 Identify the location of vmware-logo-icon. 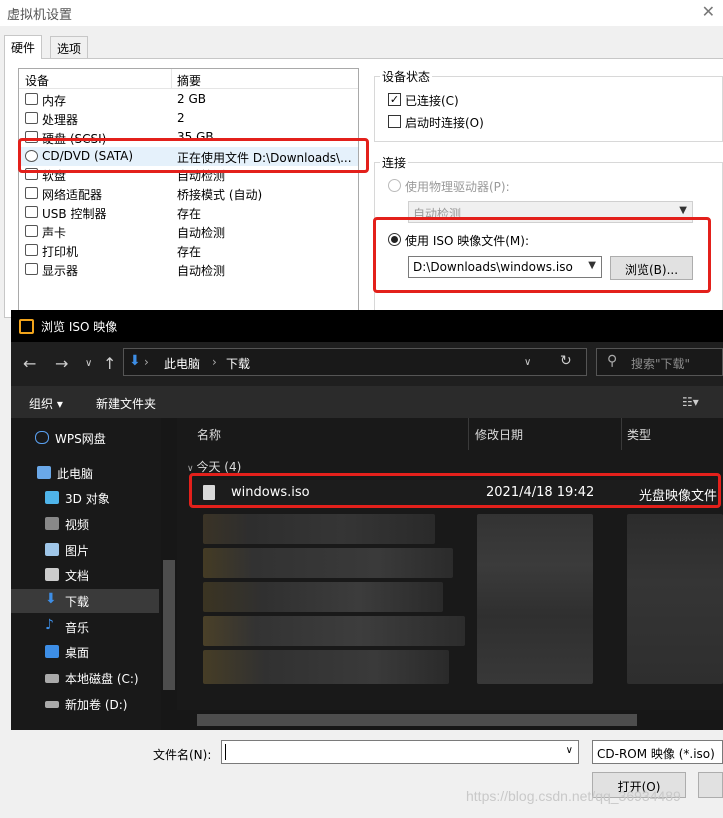
(26, 326).